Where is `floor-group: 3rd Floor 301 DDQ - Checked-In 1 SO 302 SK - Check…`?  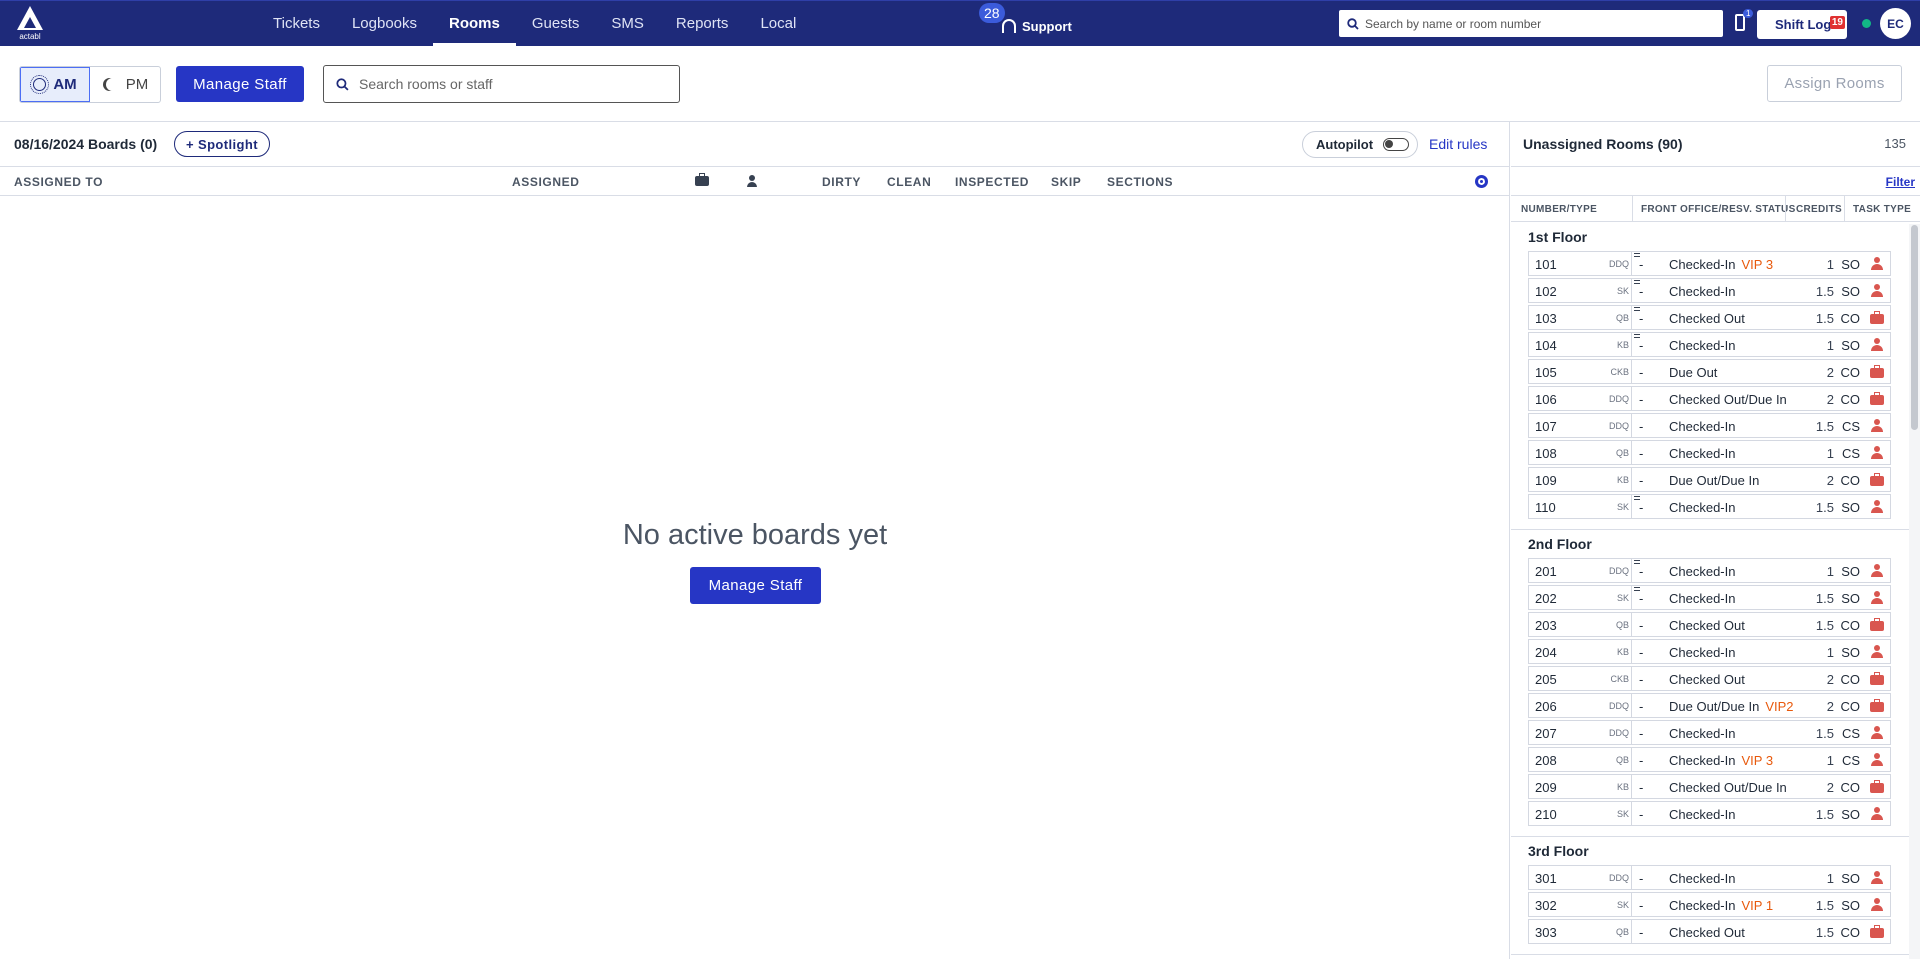 floor-group: 3rd Floor 301 DDQ - Checked-In 1 SO 302 SK - Check… is located at coordinates (1710, 896).